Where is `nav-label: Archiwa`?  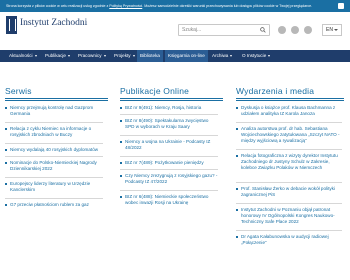
nav-label: Archiwa is located at coordinates (220, 55).